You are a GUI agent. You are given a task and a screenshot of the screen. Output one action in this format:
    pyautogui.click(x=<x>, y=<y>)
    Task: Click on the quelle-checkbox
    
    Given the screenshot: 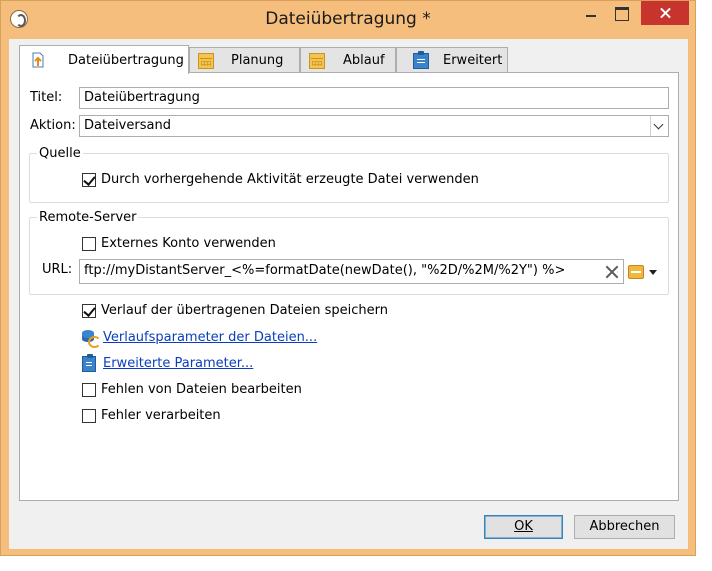 What is the action you would take?
    pyautogui.click(x=89, y=180)
    